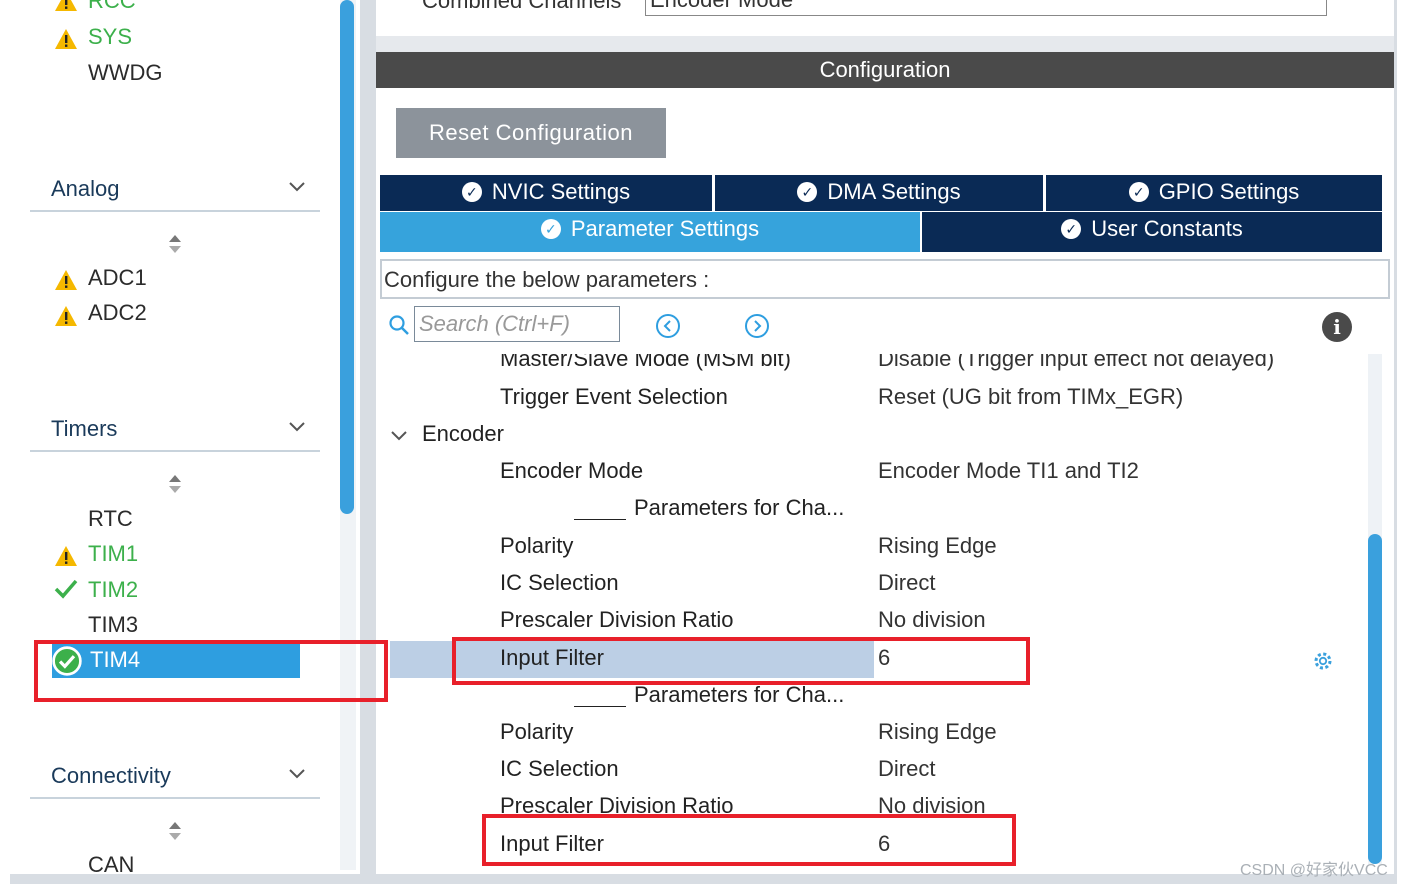  I want to click on tree-item-adc2: ADC2, so click(117, 313).